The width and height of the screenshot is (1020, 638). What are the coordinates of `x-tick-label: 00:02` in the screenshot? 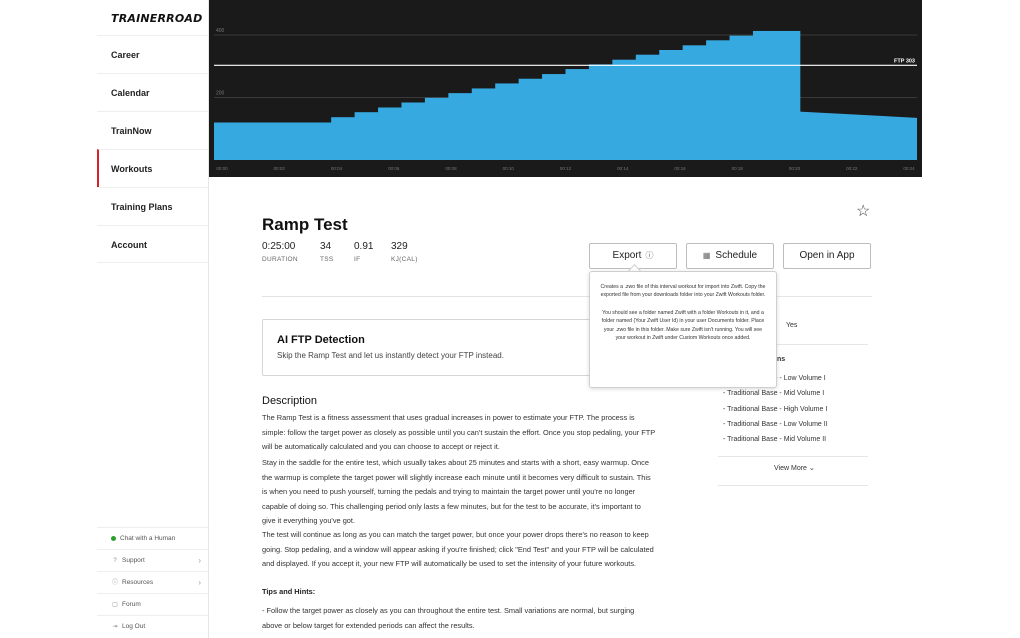 It's located at (280, 168).